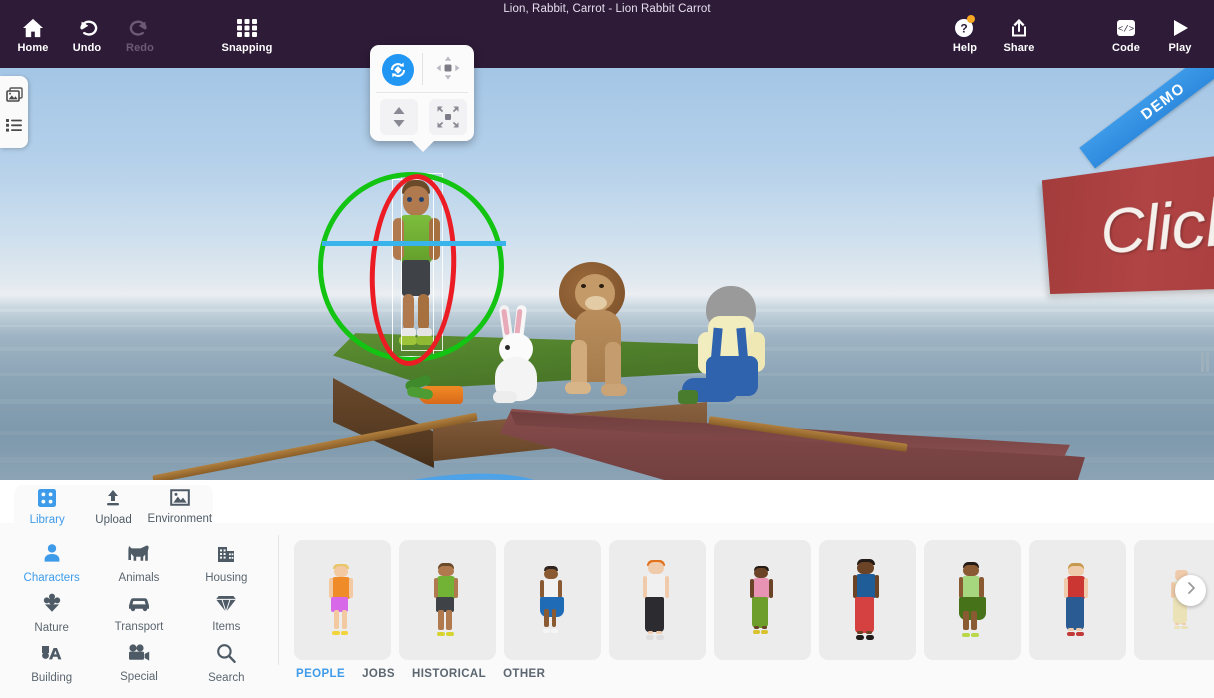  I want to click on library-panel-tabs: Library Upload Environment, so click(113, 505).